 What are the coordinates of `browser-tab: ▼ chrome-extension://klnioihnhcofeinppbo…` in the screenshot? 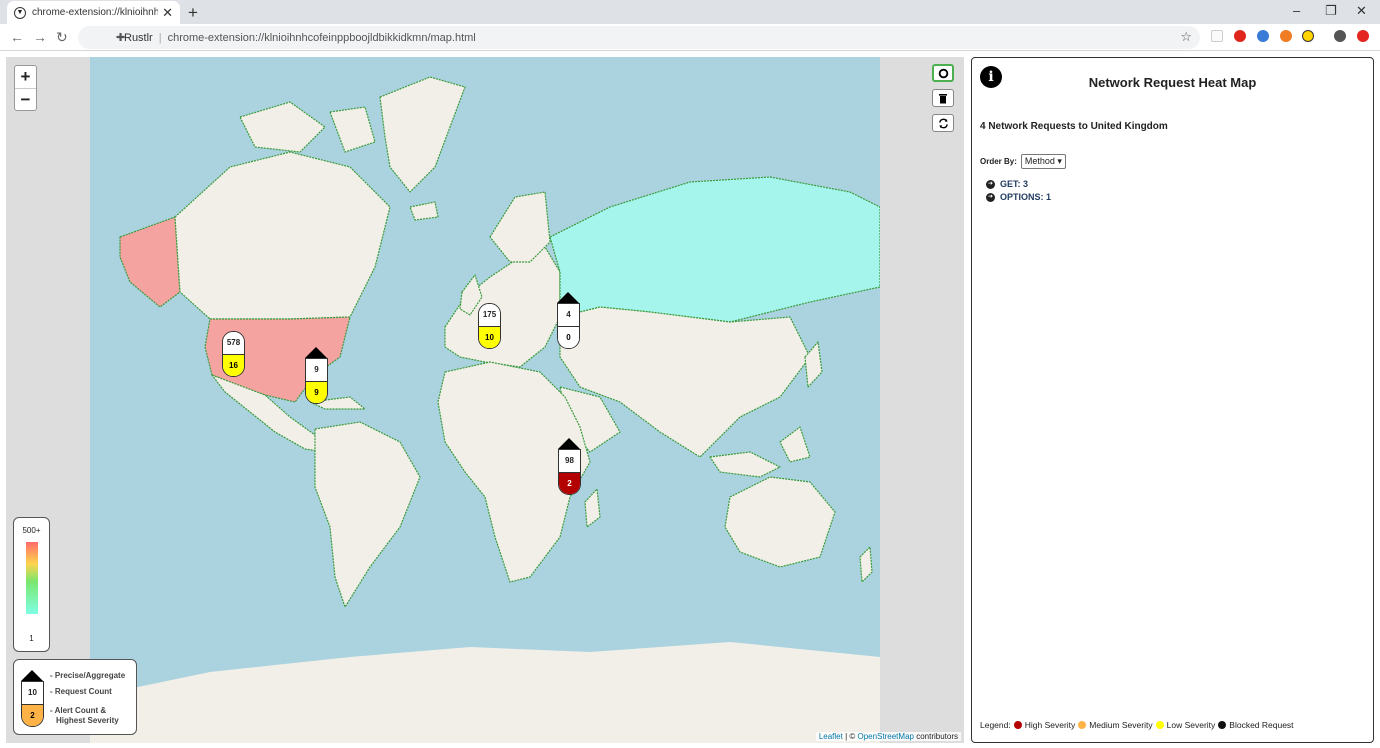 It's located at (93, 12).